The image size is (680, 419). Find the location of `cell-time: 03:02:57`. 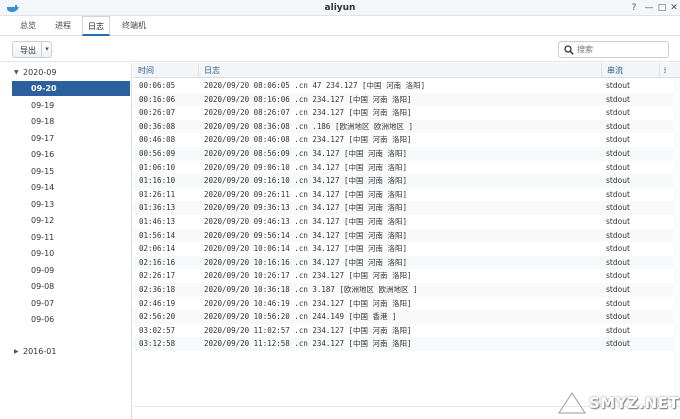

cell-time: 03:02:57 is located at coordinates (157, 330).